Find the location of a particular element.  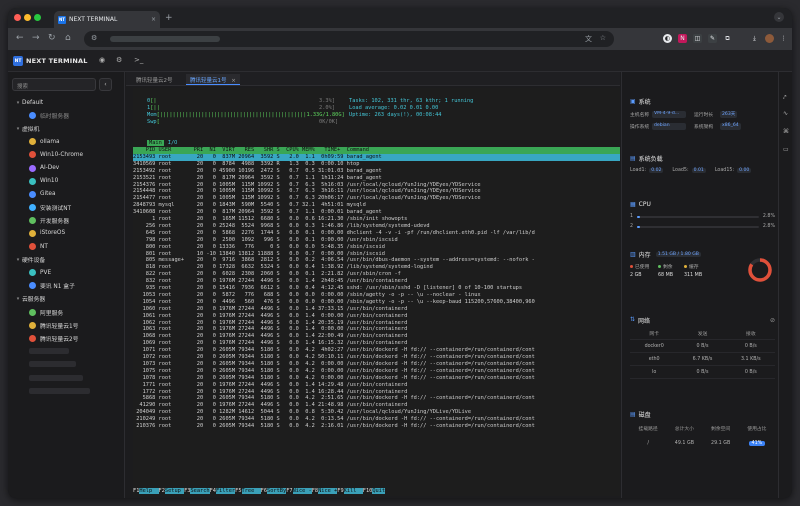

browser-tab-title: NEXT TERMINAL is located at coordinates (93, 19).